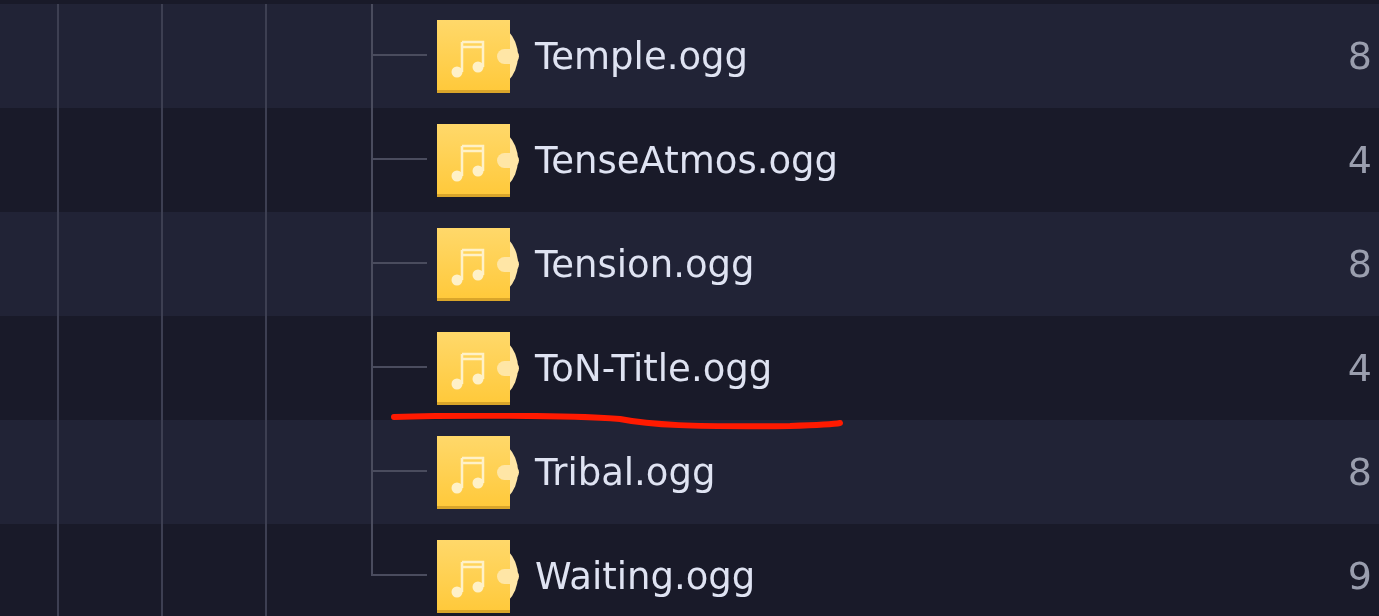 The image size is (1379, 616). I want to click on file-name: TenseAtmos.ogg, so click(687, 160).